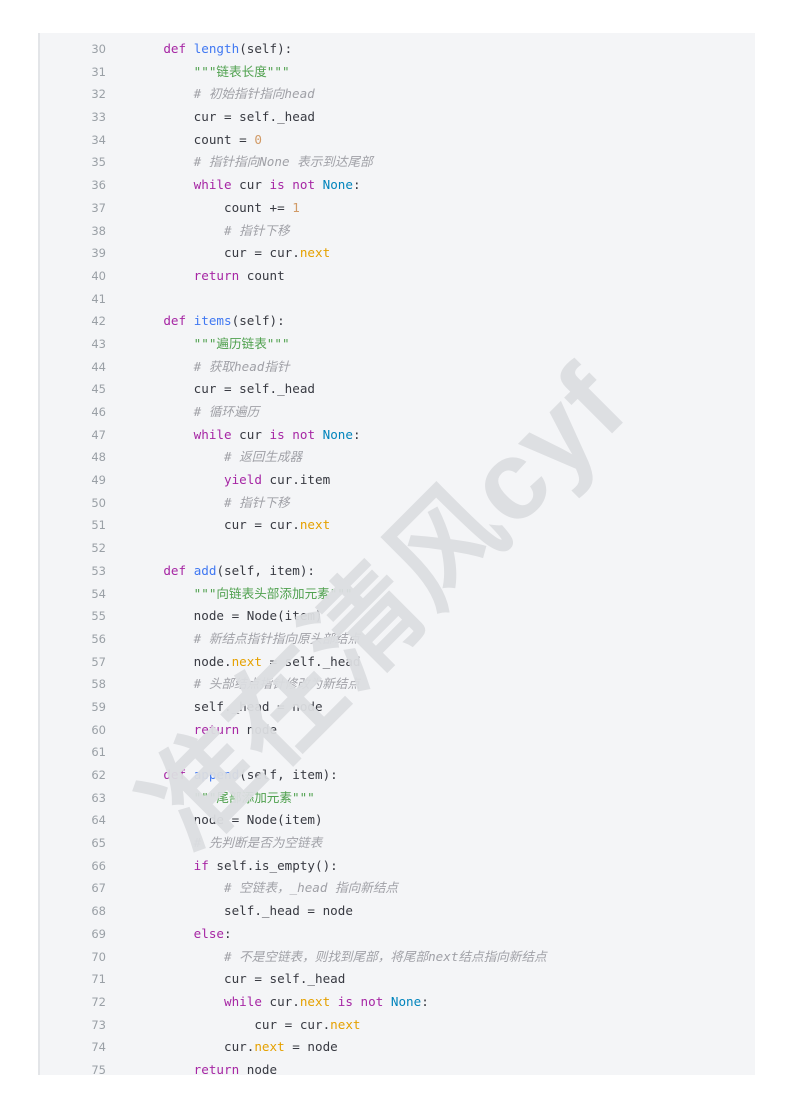 Image resolution: width=792 pixels, height=1120 pixels. What do you see at coordinates (212, 661) in the screenshot?
I see `code-token-plain: node.` at bounding box center [212, 661].